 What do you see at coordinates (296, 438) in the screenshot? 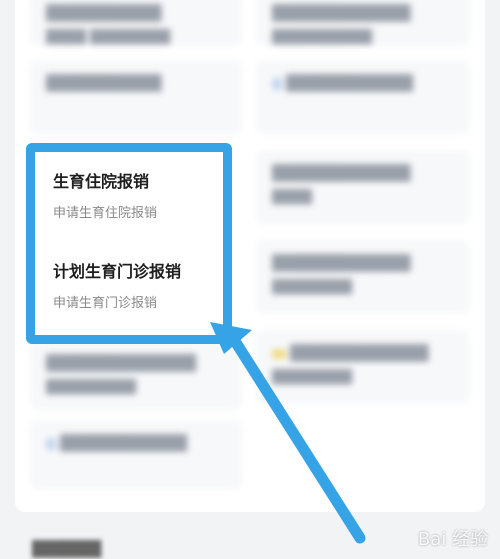
I see `arrow-shaft` at bounding box center [296, 438].